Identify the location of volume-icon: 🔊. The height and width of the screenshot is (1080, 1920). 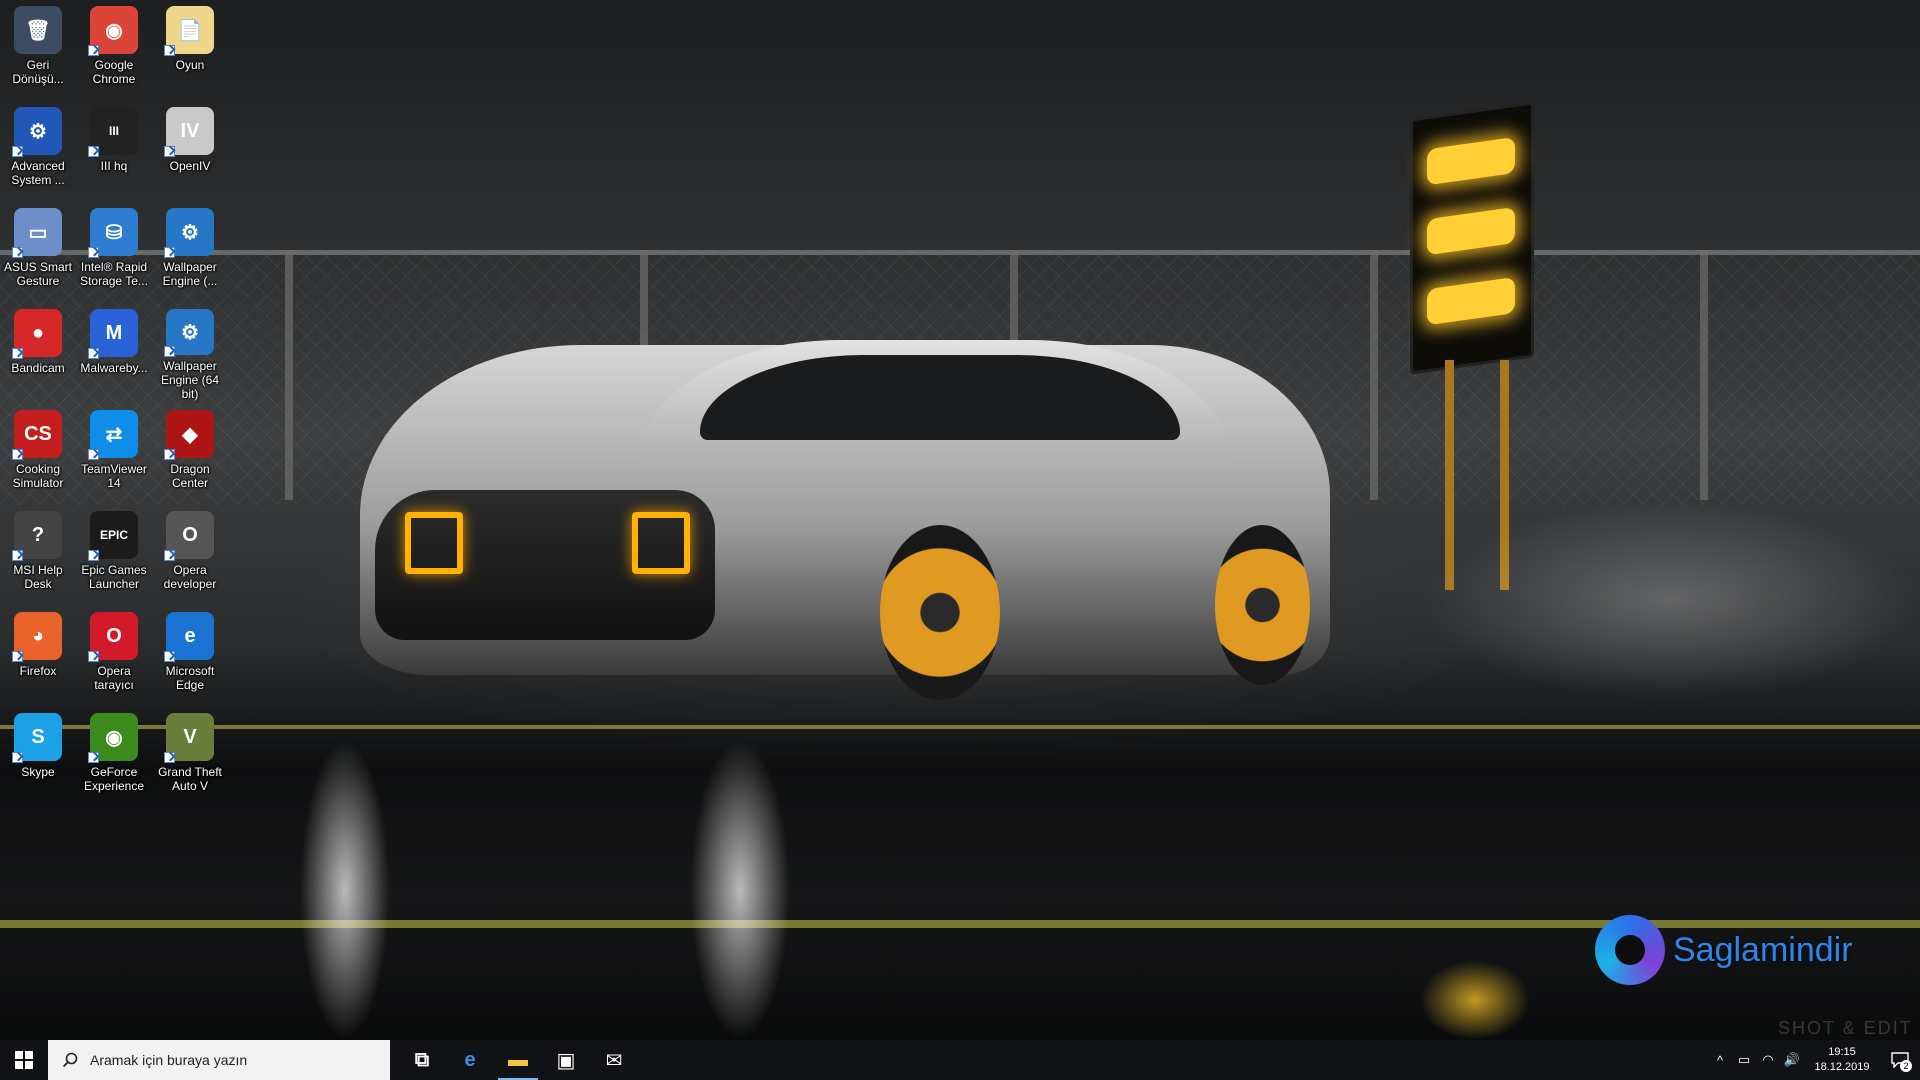
(1792, 1060).